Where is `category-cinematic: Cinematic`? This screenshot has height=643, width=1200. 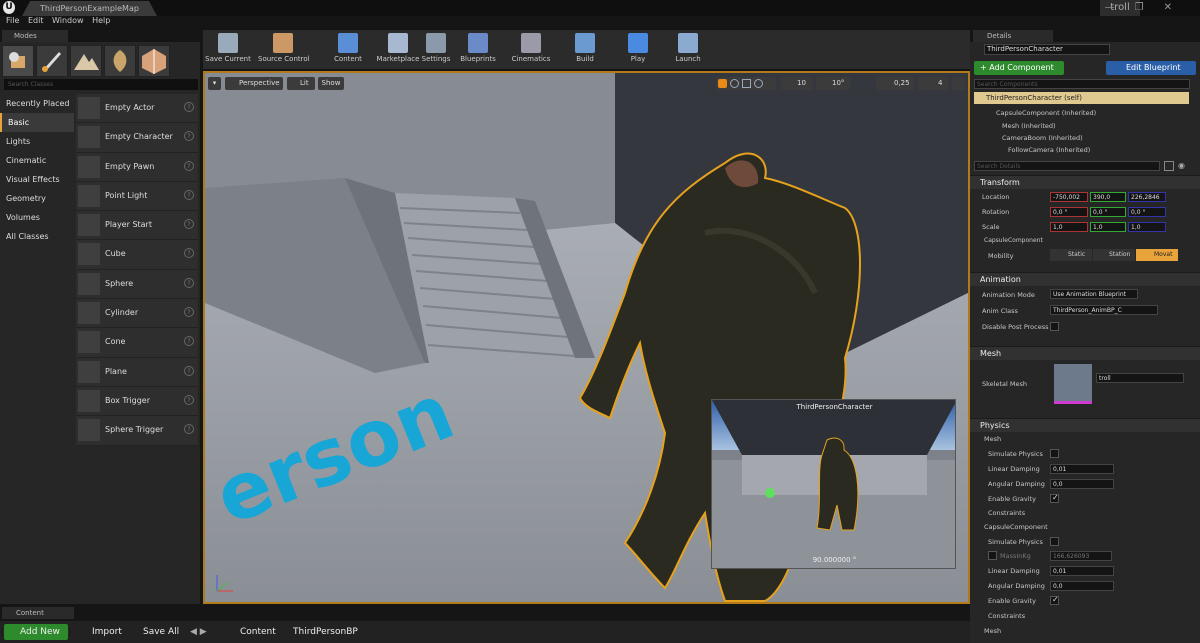
category-cinematic: Cinematic is located at coordinates (37, 160).